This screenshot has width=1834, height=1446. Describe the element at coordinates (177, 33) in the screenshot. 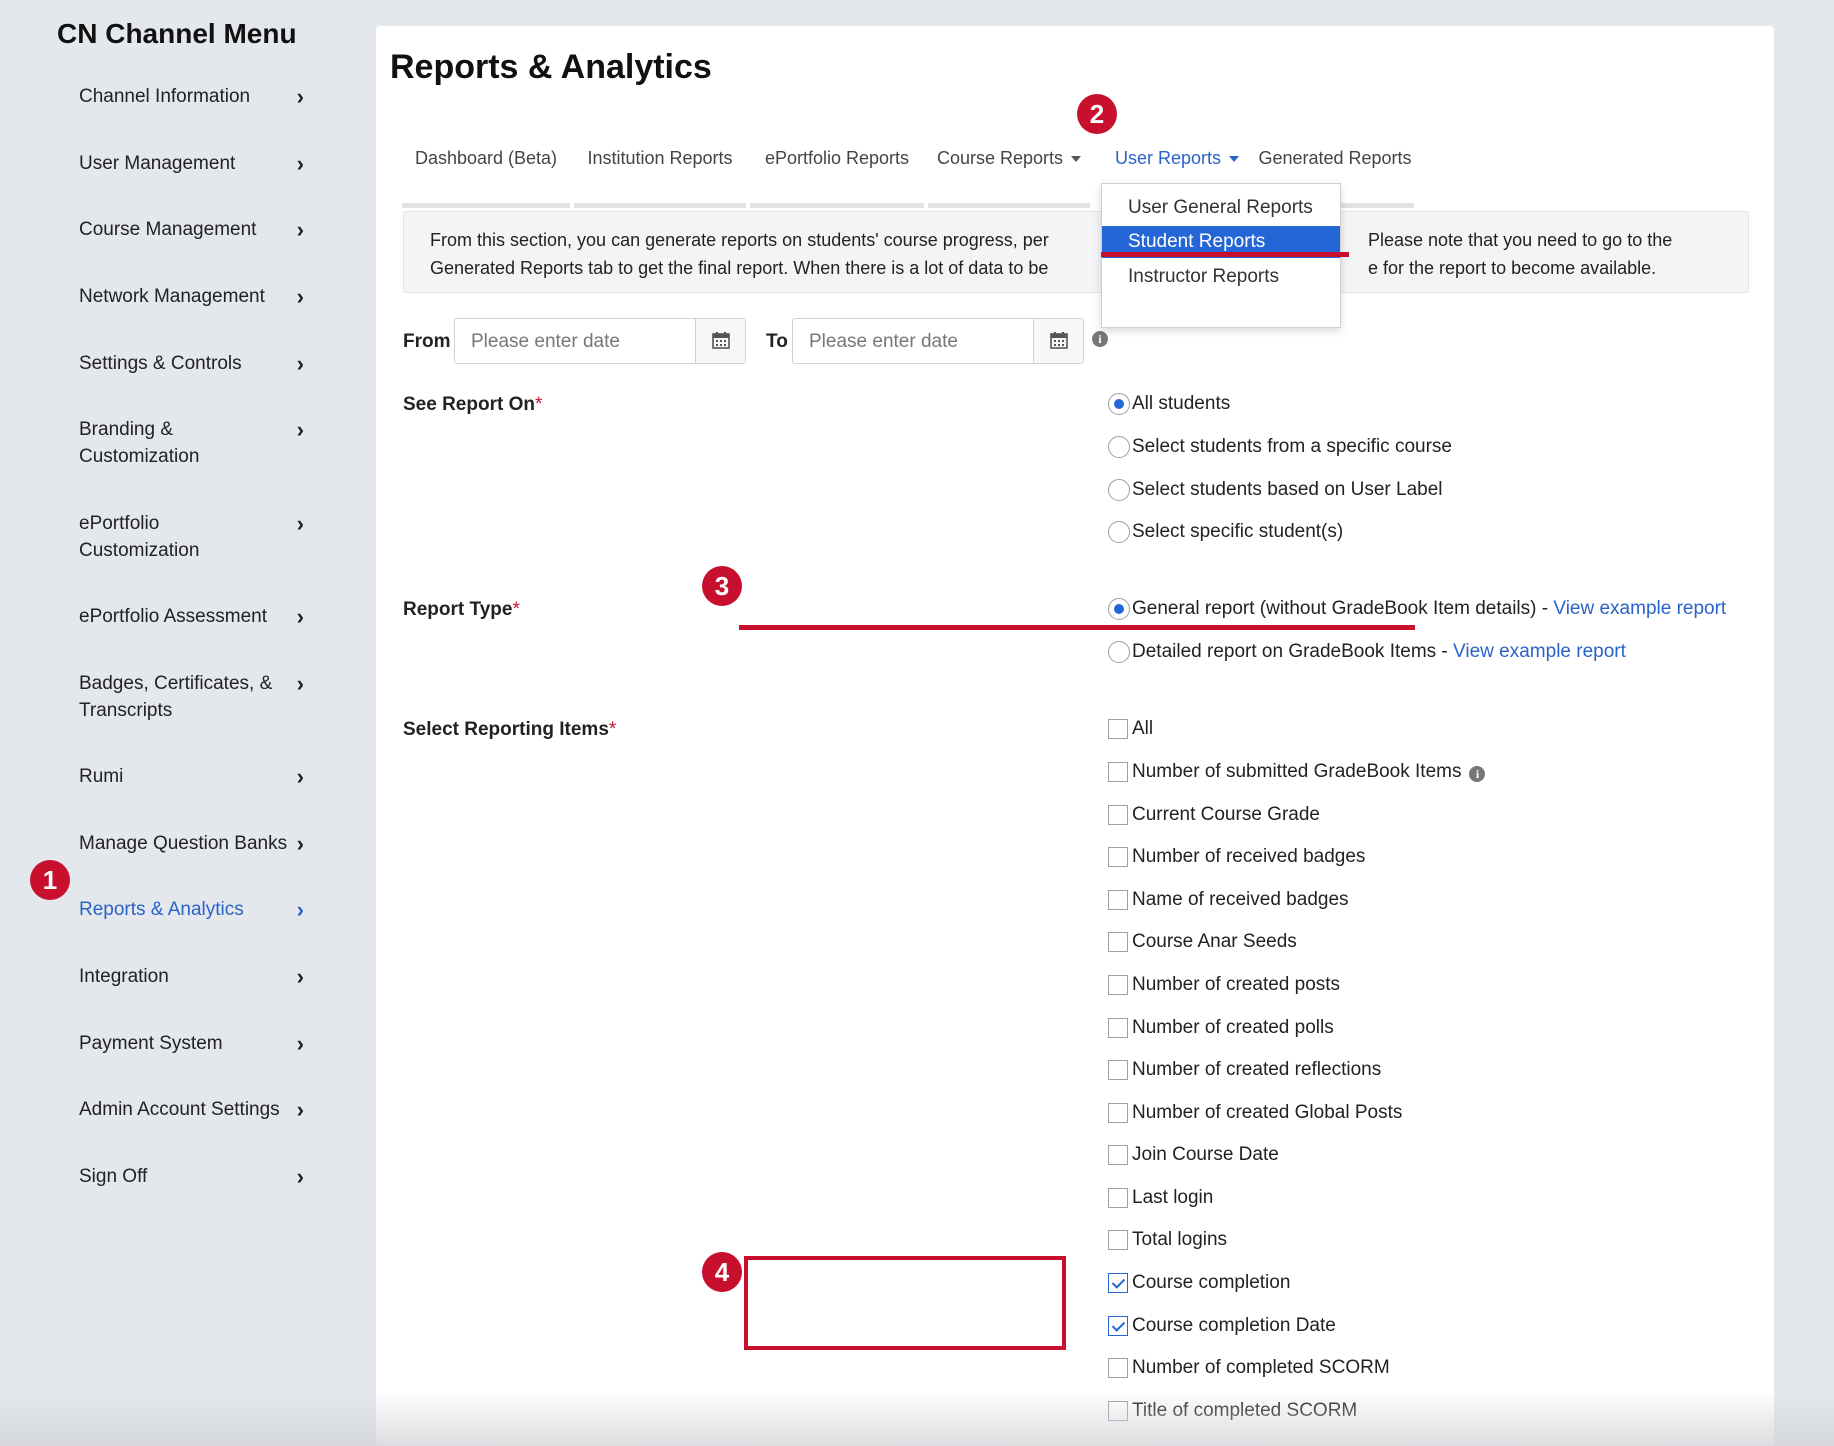

I see `sidebar-title: CN Channel Menu` at that location.